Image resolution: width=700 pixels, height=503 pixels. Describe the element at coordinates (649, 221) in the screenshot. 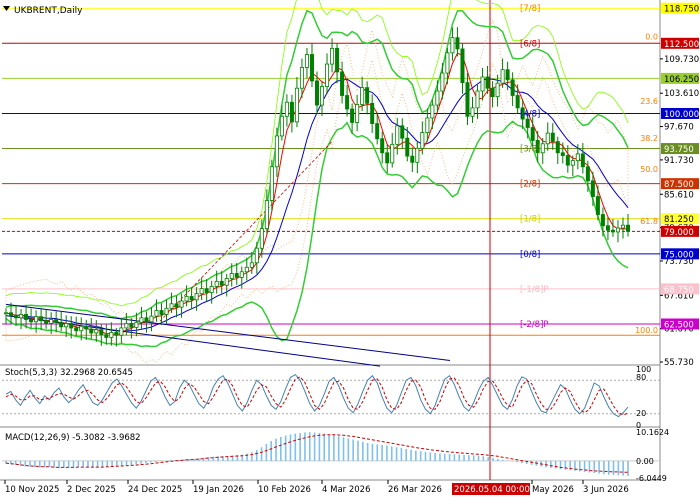

I see `fibo-label: 61.8` at that location.